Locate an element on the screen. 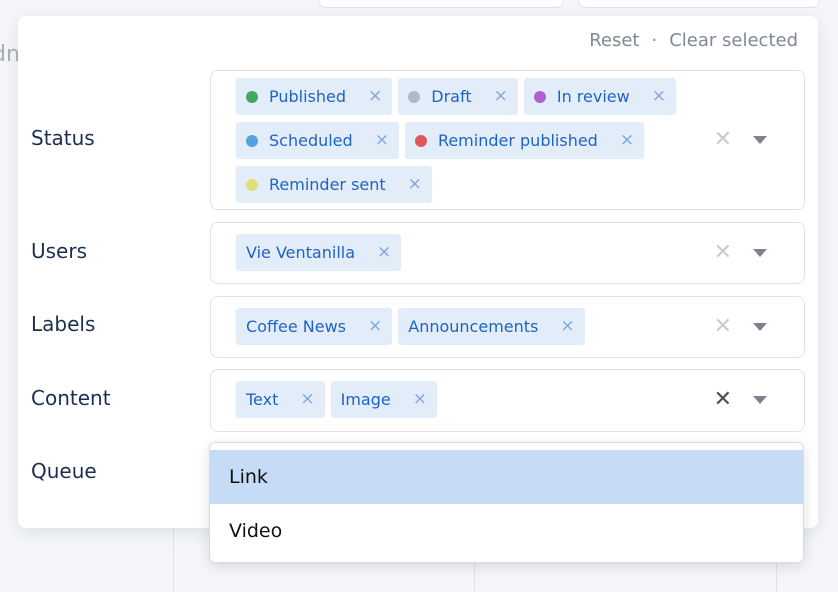 This screenshot has height=592, width=838. chip-label: Vie Ventanilla is located at coordinates (301, 252).